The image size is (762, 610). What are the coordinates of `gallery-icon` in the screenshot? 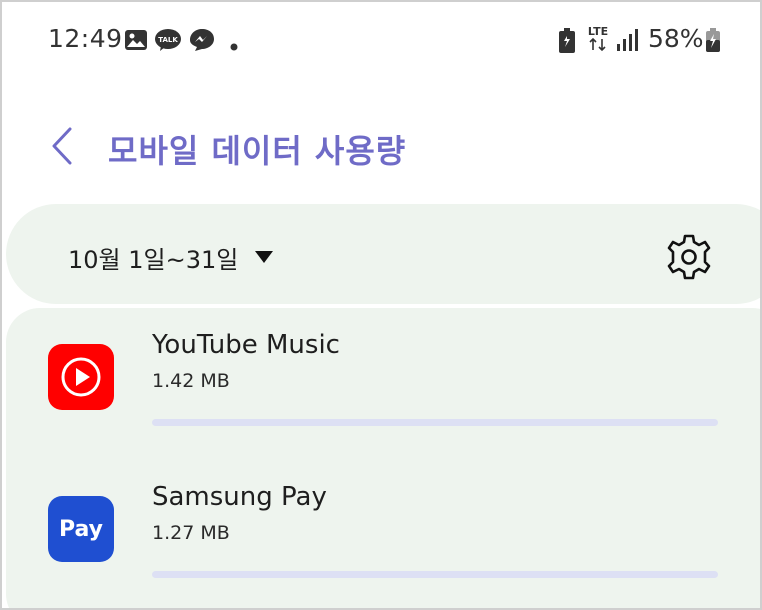 It's located at (136, 42).